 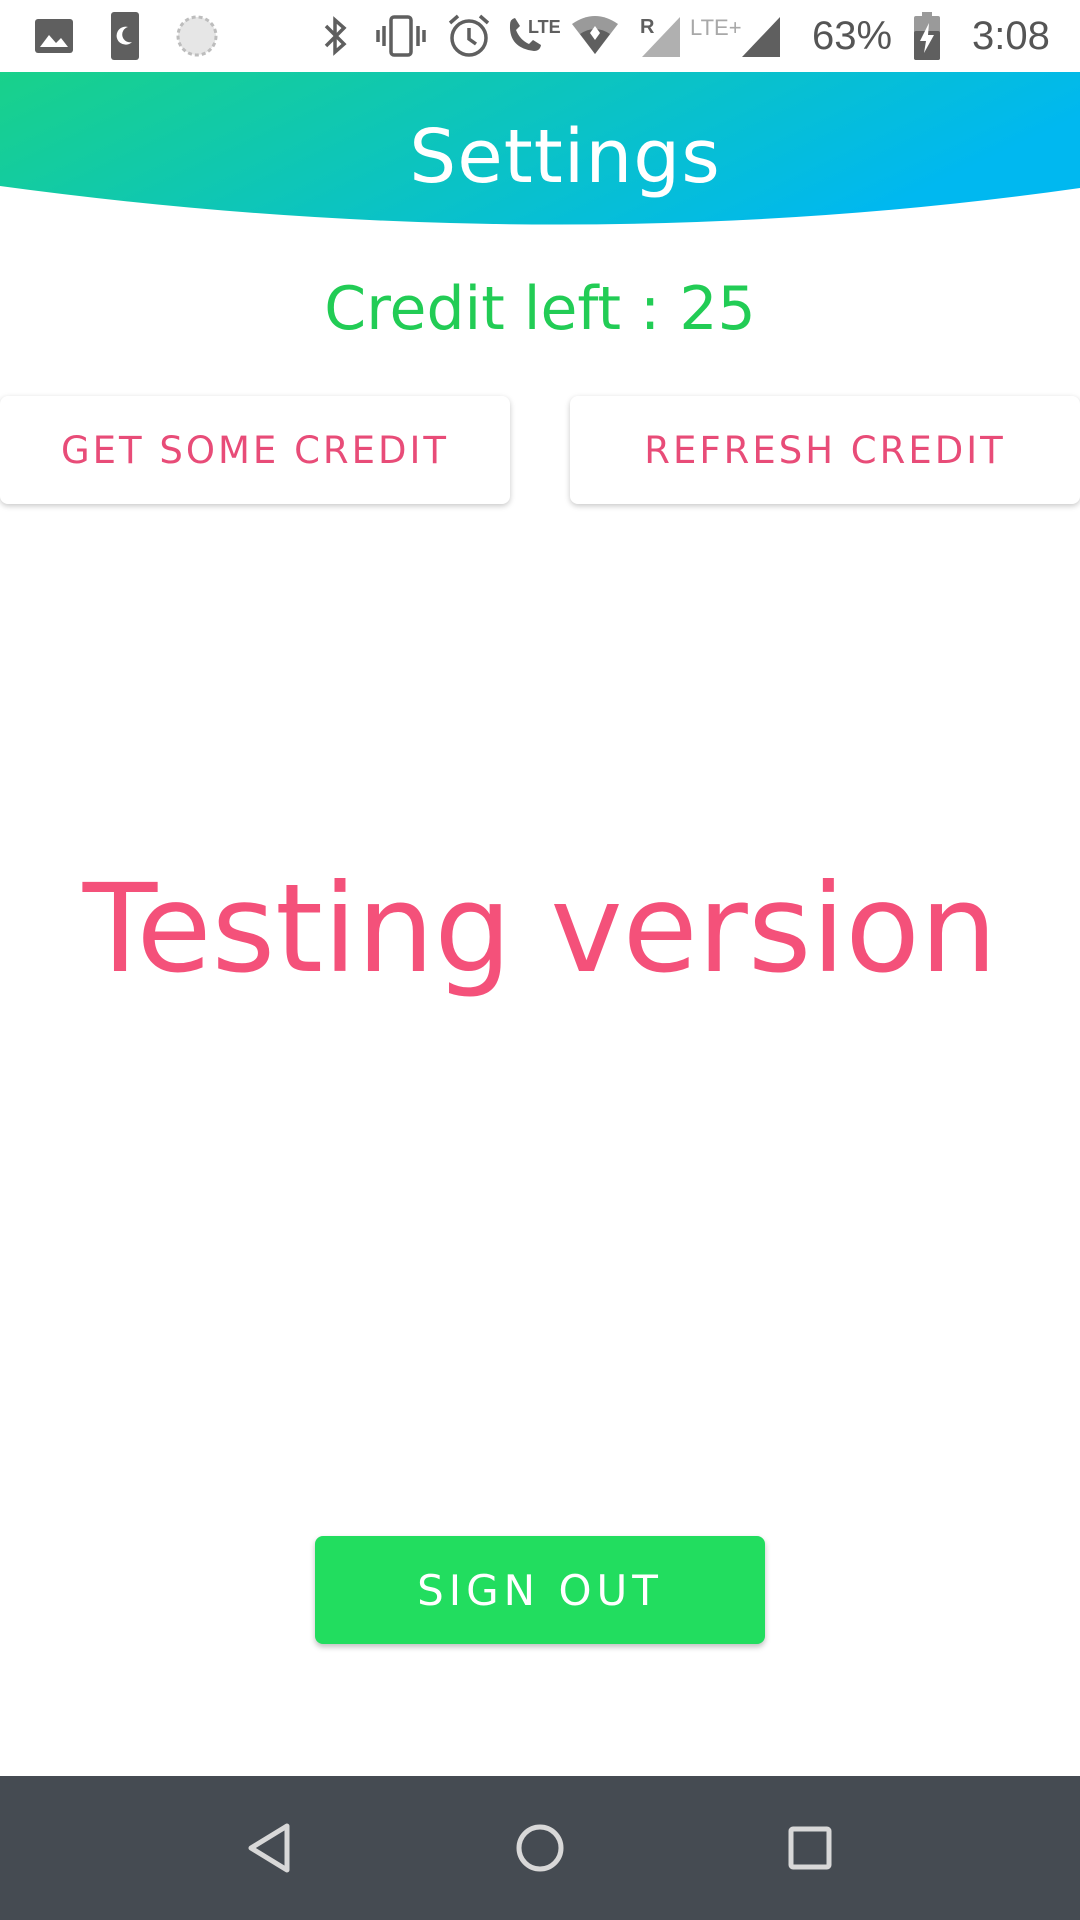 I want to click on svg-text: LTE+, so click(x=716, y=27).